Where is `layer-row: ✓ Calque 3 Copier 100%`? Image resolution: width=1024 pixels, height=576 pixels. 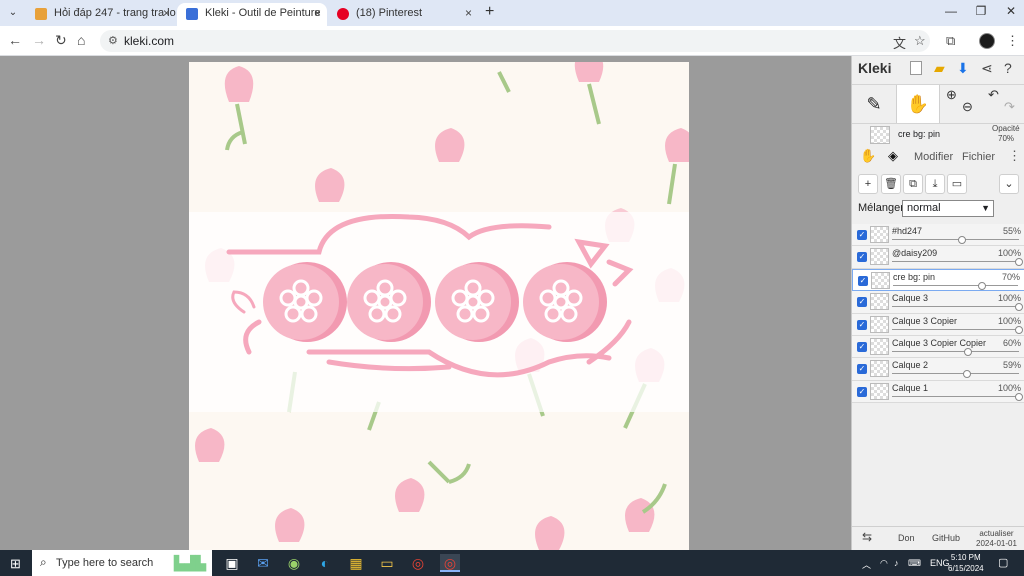
layer-row: ✓ Calque 3 Copier 100% is located at coordinates (938, 324).